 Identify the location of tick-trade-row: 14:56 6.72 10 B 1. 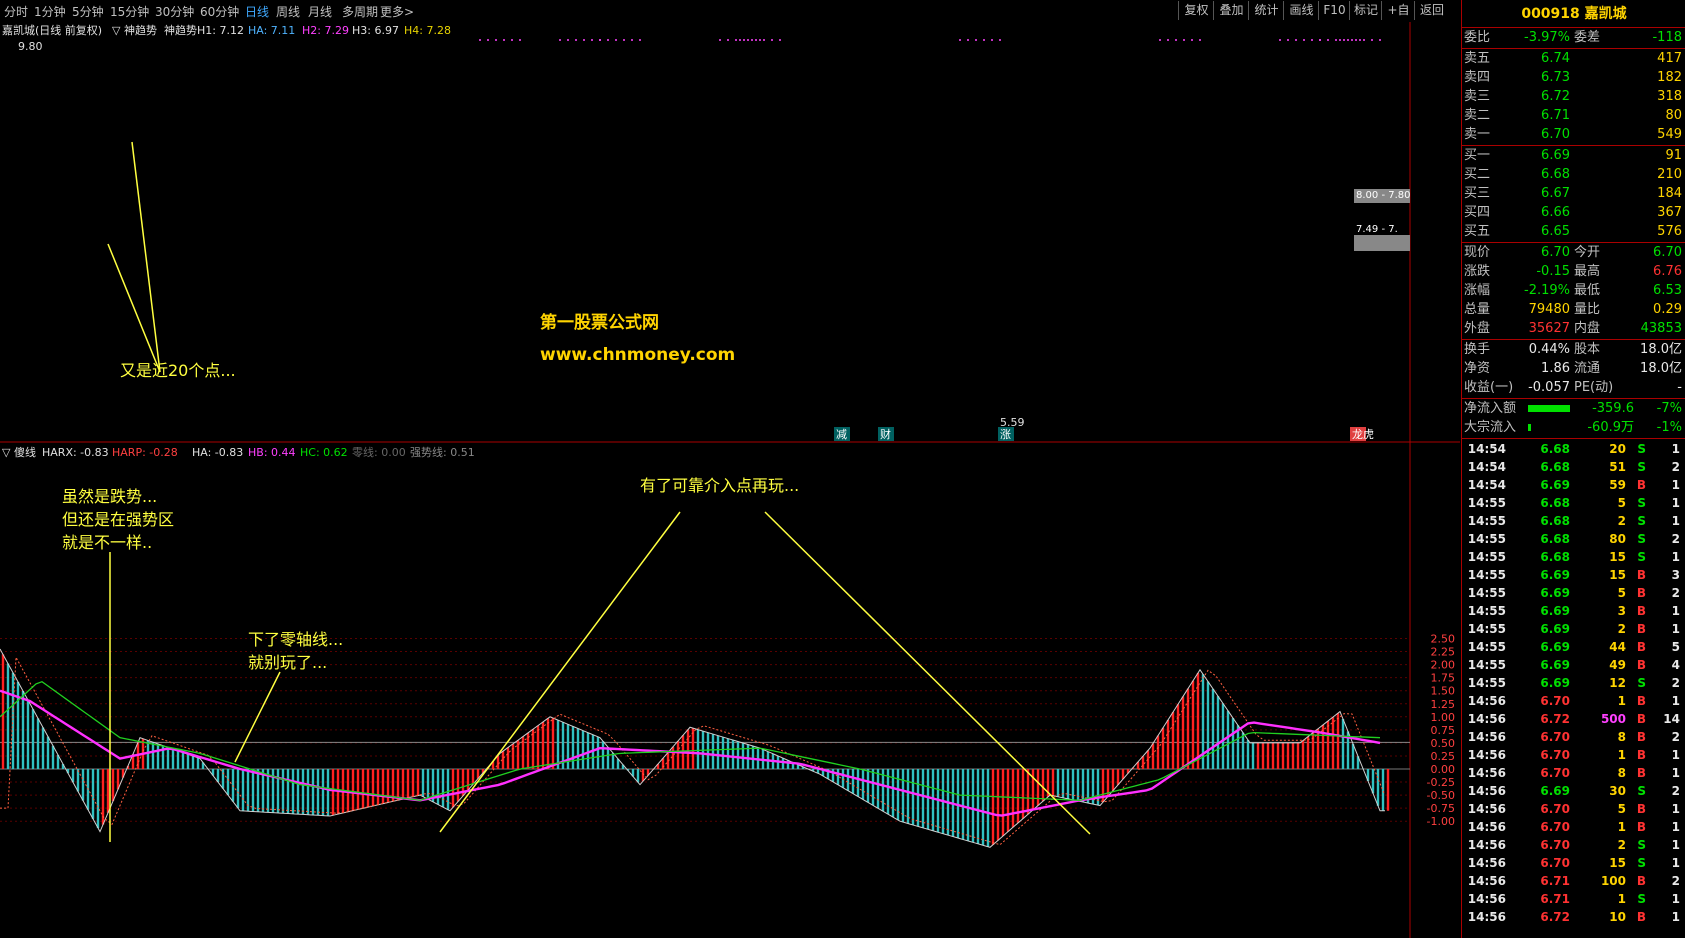
(1573, 917).